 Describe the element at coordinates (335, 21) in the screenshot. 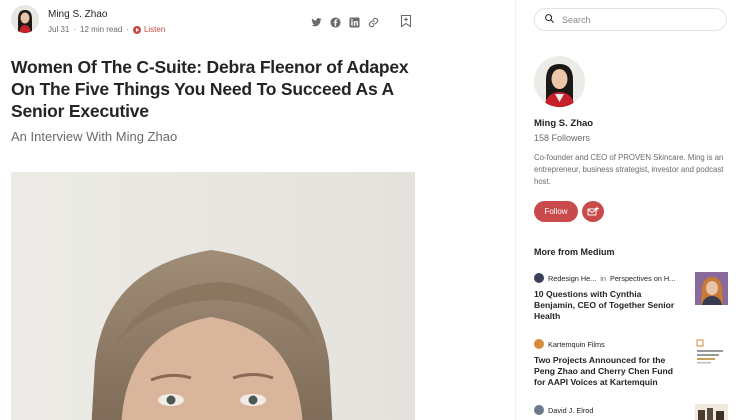

I see `facebook-icon` at that location.